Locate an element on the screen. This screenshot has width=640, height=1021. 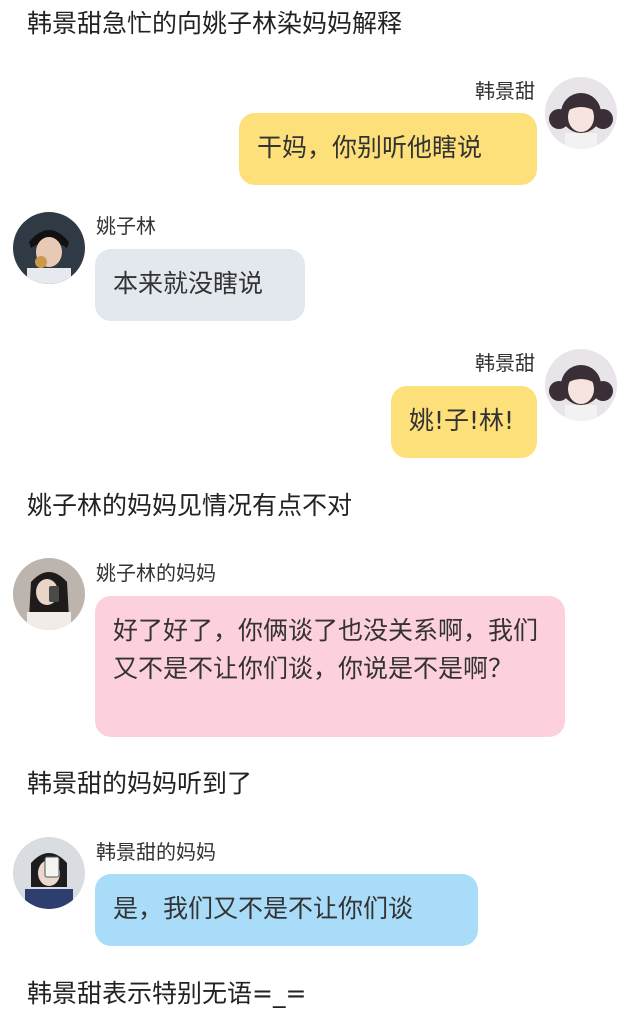
message-bubble: 好了好了，你俩谈了也没关系啊，我们又不是不让你们谈，你说是不是啊？ is located at coordinates (330, 666).